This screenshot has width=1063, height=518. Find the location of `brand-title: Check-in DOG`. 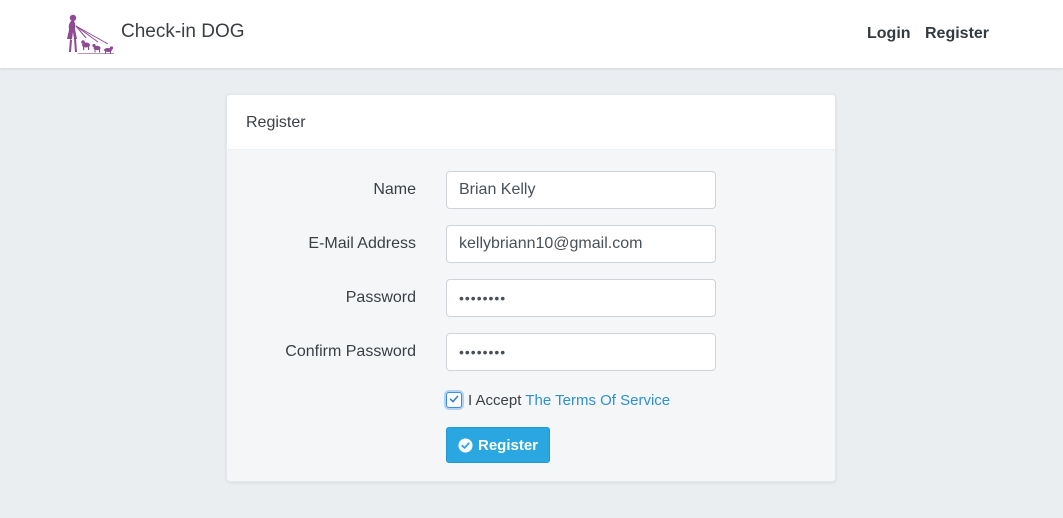

brand-title: Check-in DOG is located at coordinates (183, 32).